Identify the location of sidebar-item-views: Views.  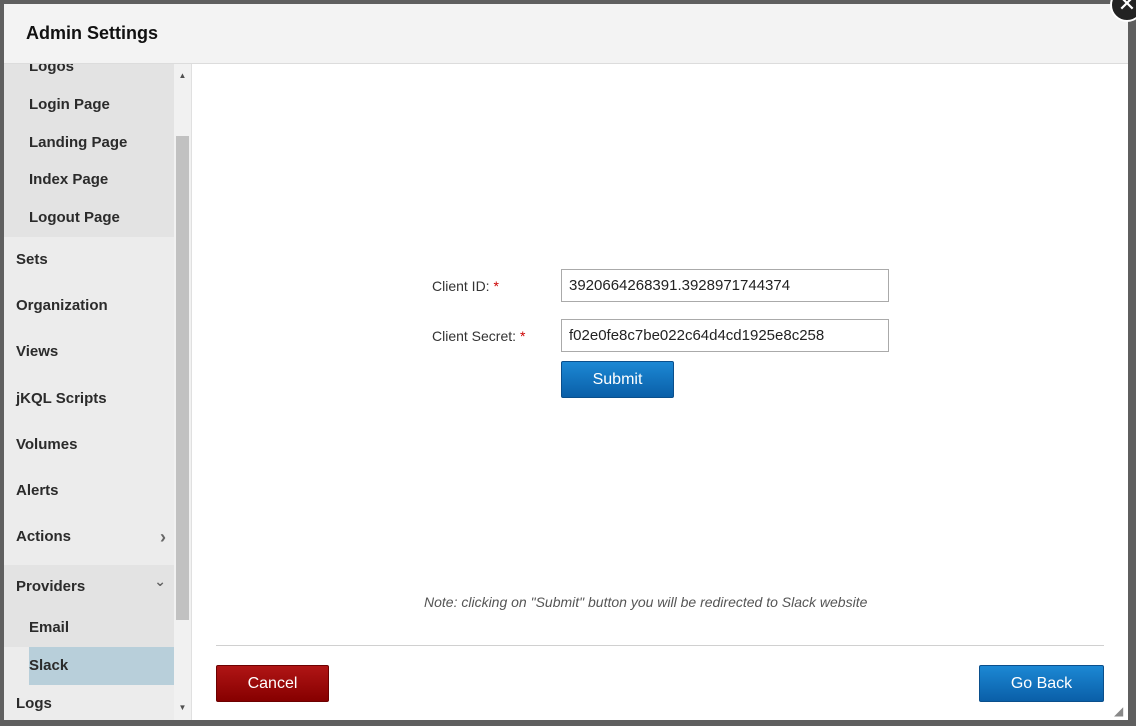
(89, 352).